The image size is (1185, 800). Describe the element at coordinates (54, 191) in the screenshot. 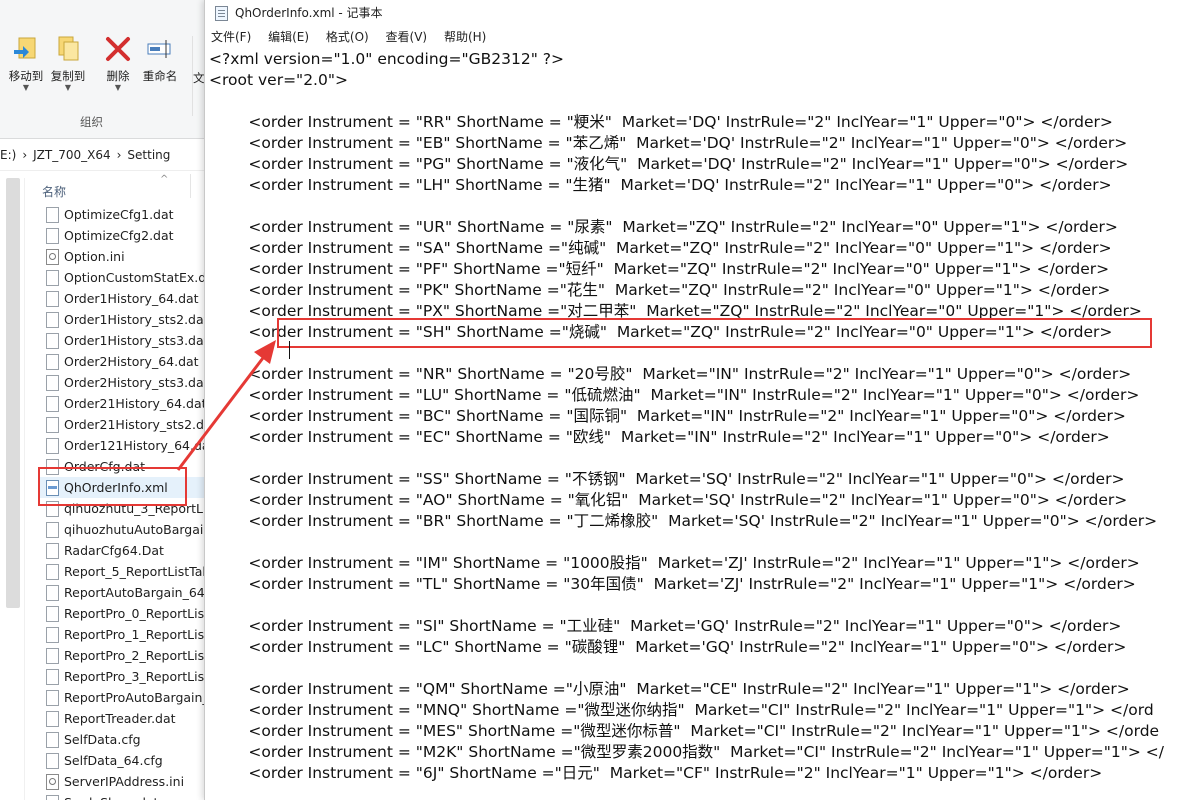

I see `column-header-name: 名称` at that location.